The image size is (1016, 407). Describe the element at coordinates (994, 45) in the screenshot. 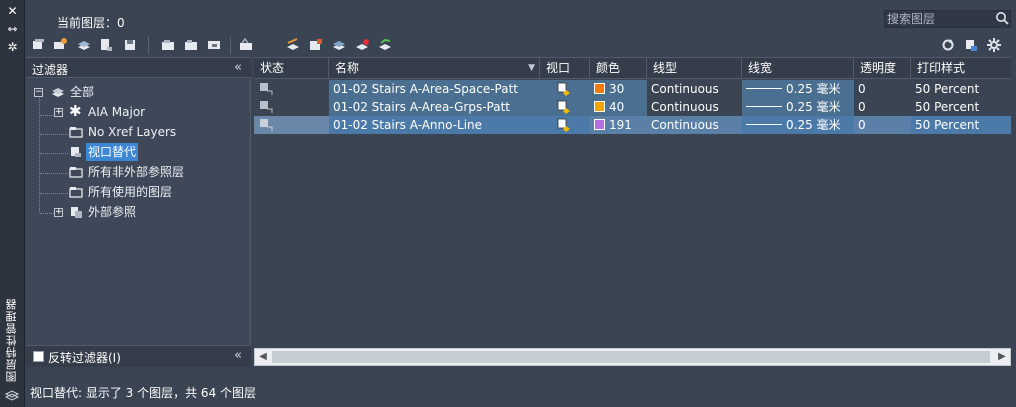

I see `gear-icon` at that location.